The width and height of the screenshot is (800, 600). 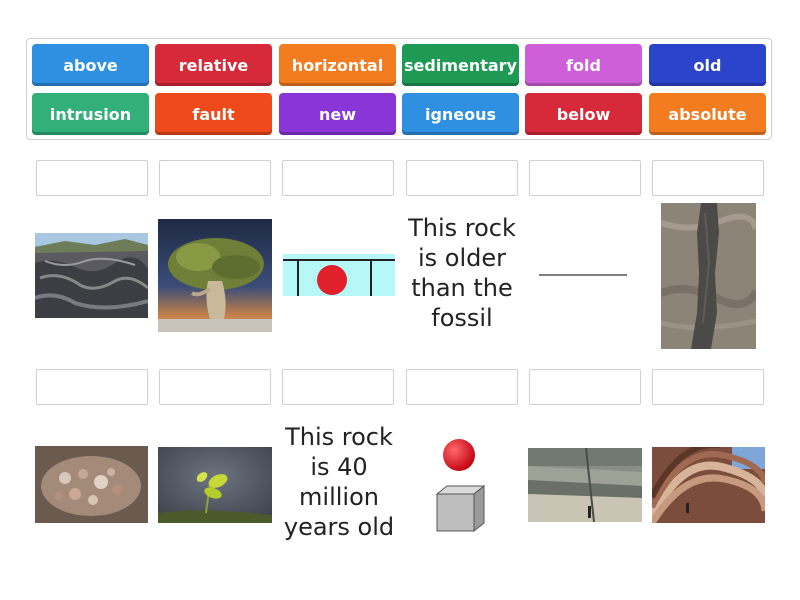 What do you see at coordinates (90, 114) in the screenshot?
I see `tile-intrusion: intrusion` at bounding box center [90, 114].